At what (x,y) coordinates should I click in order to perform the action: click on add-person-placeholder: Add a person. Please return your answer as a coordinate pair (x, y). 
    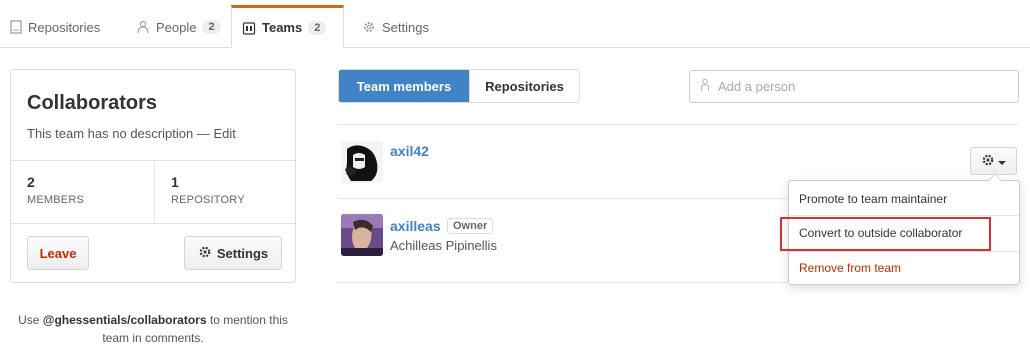
    Looking at the image, I should click on (757, 86).